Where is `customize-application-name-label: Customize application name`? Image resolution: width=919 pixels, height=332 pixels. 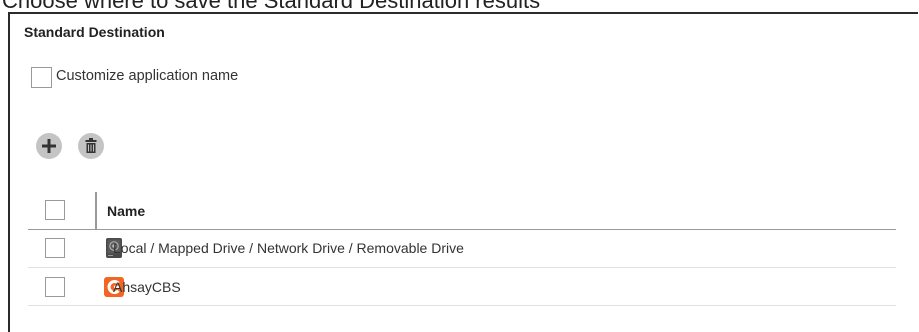 customize-application-name-label: Customize application name is located at coordinates (147, 76).